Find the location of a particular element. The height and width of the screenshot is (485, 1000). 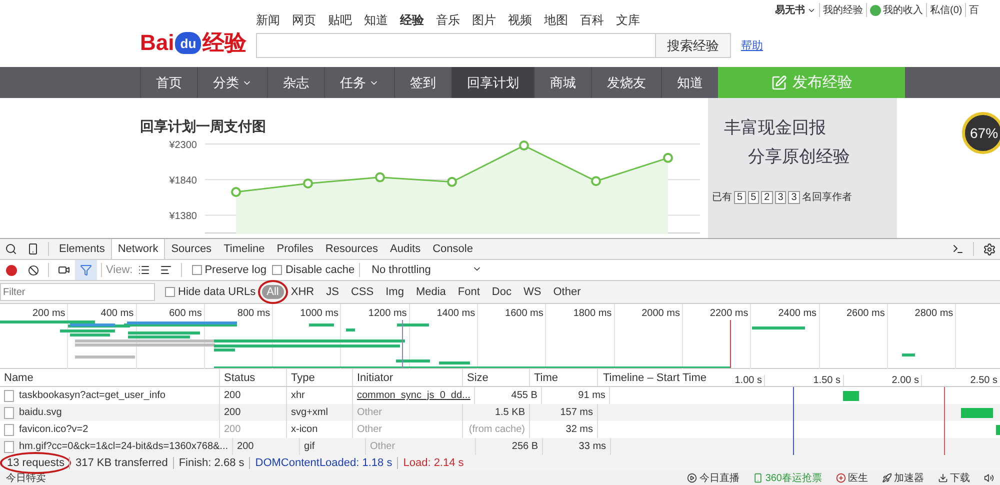

column-header: Name is located at coordinates (110, 377).